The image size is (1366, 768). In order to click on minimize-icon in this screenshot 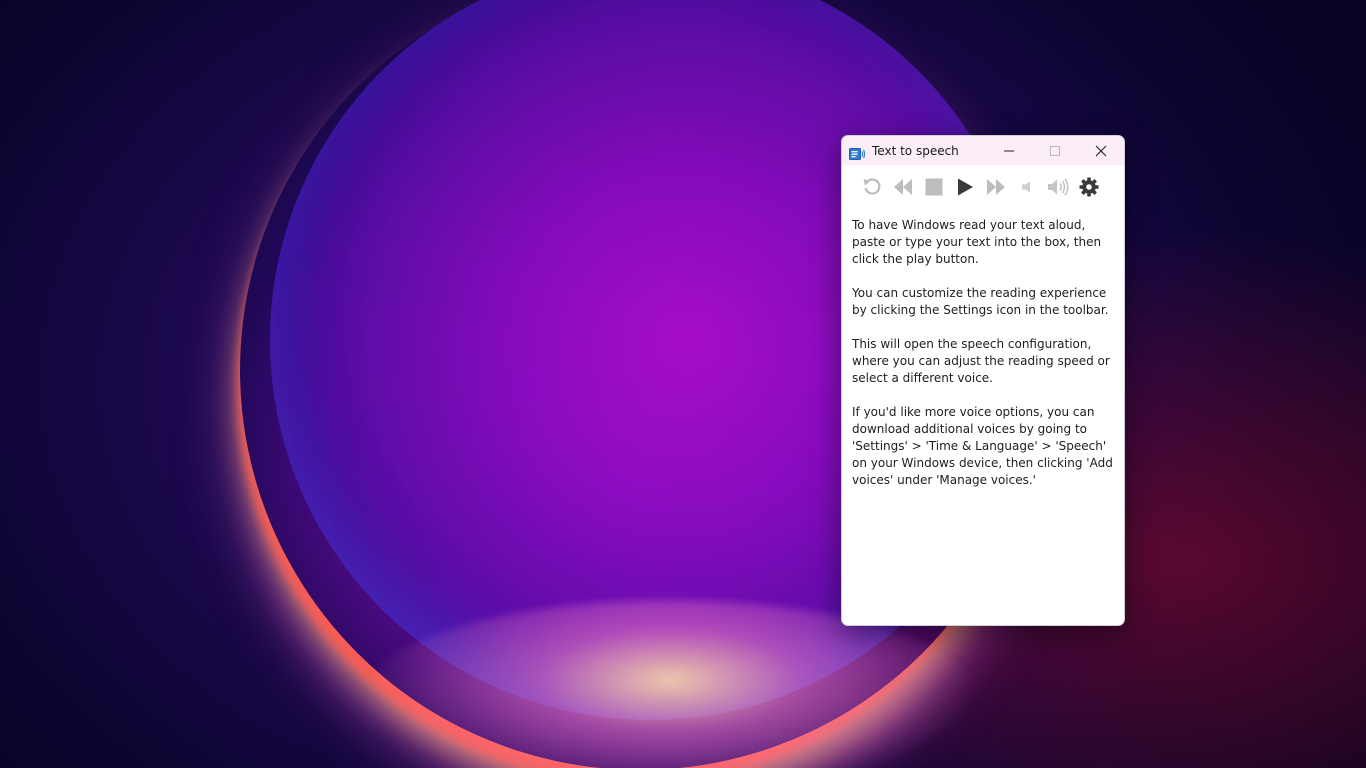, I will do `click(1009, 150)`.